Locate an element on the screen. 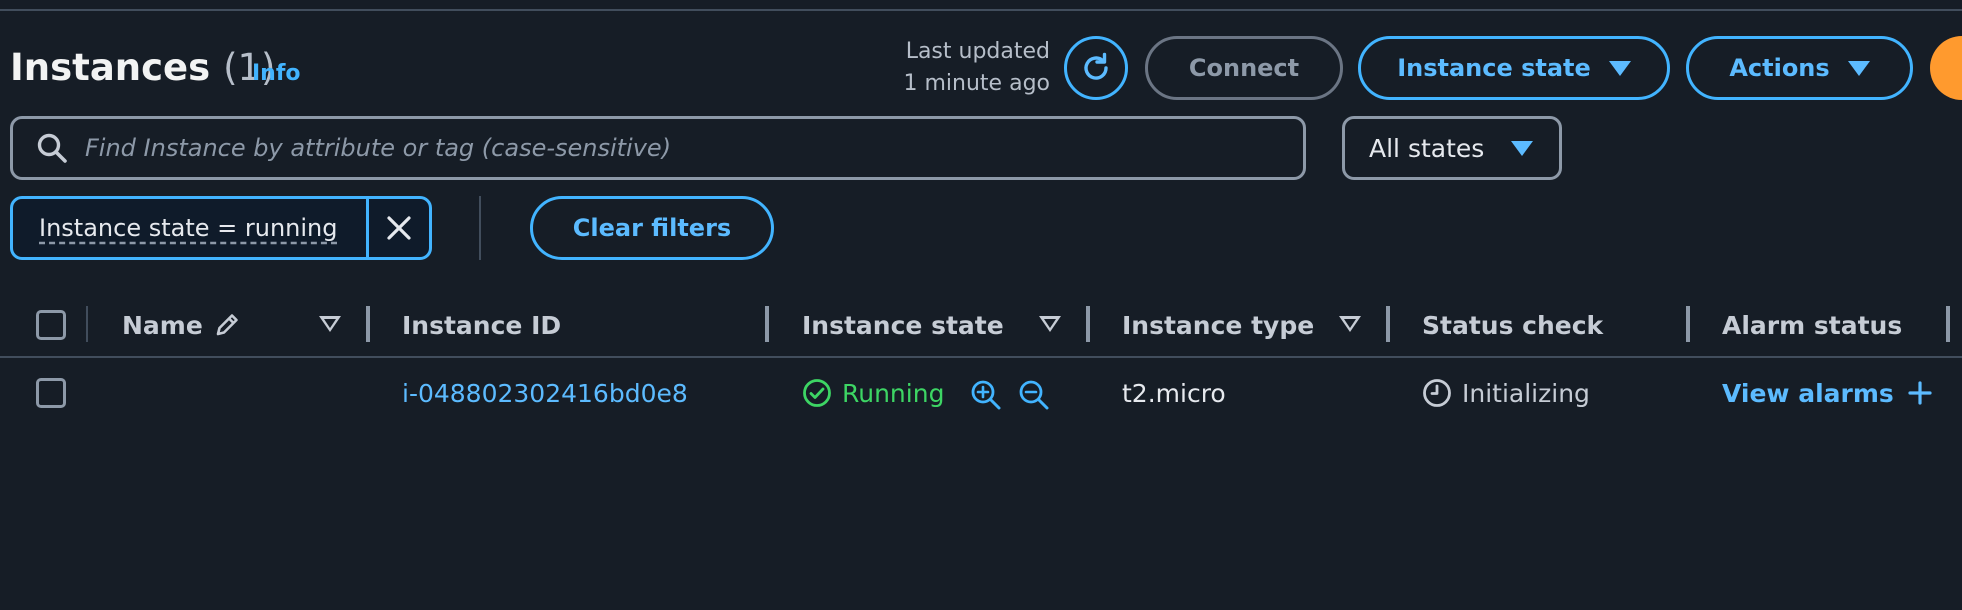 This screenshot has height=610, width=1962. clear-filters-button: Clear filters is located at coordinates (652, 228).